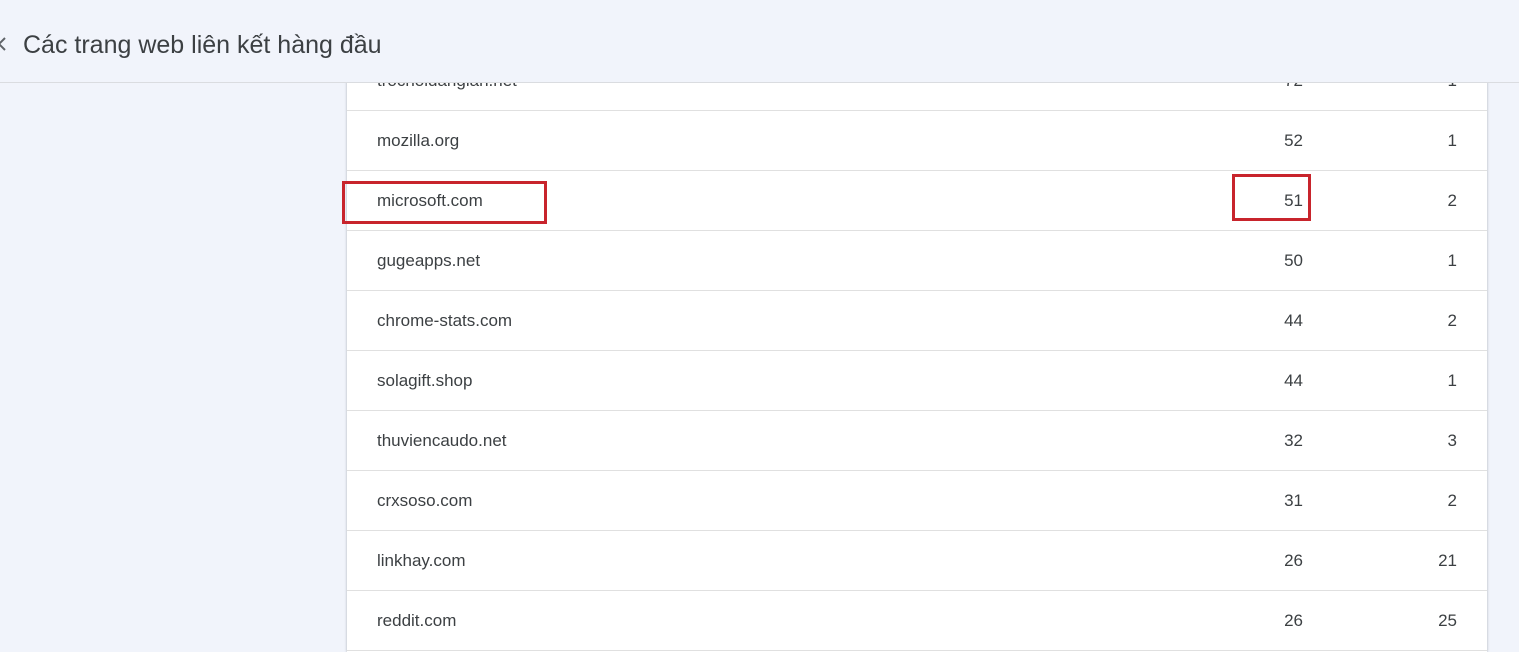  I want to click on site-name: gugeapps.net, so click(429, 260).